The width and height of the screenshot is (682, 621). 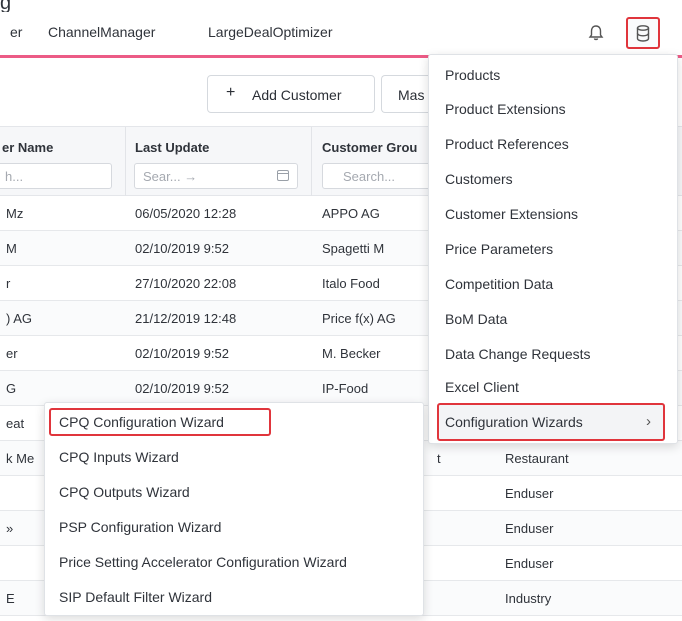 I want to click on submenu-item-cpq-outputs-wizard: CPQ Outputs Wizard, so click(x=124, y=492).